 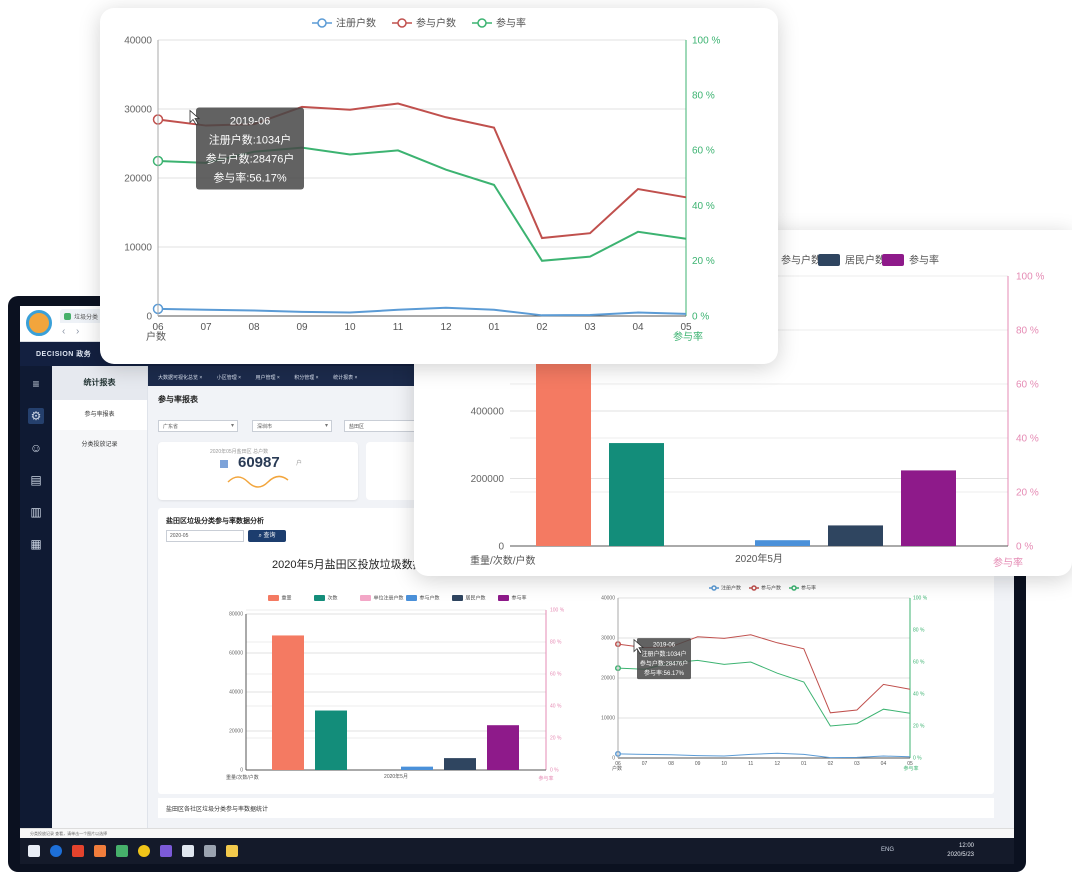 What do you see at coordinates (36, 448) in the screenshot?
I see `users-icon: ☺` at bounding box center [36, 448].